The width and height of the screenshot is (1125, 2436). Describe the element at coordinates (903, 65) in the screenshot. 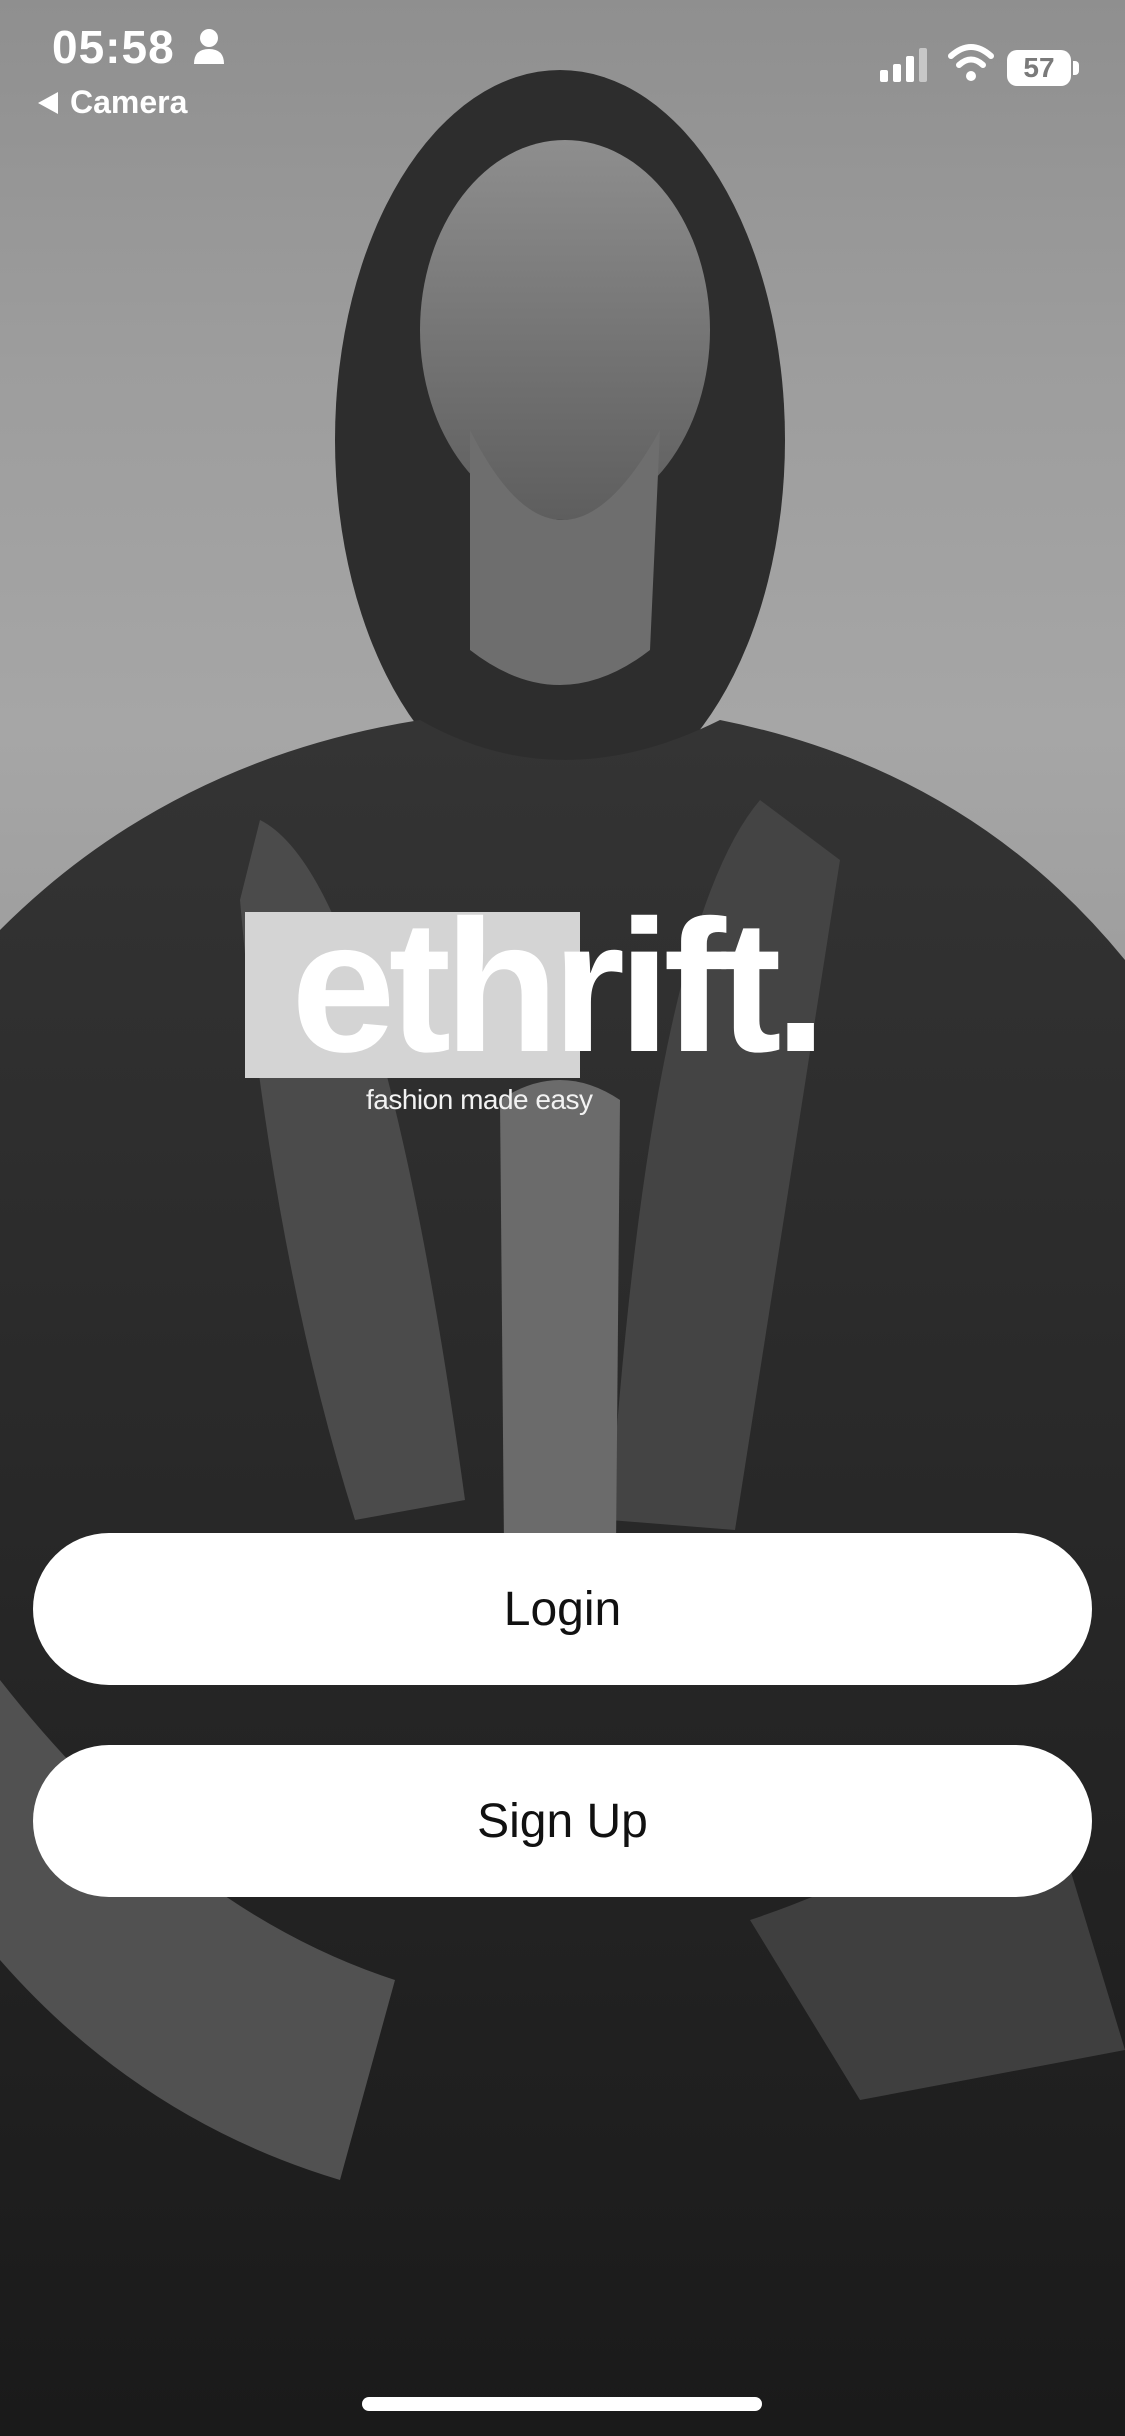

I see `signal-icon` at that location.